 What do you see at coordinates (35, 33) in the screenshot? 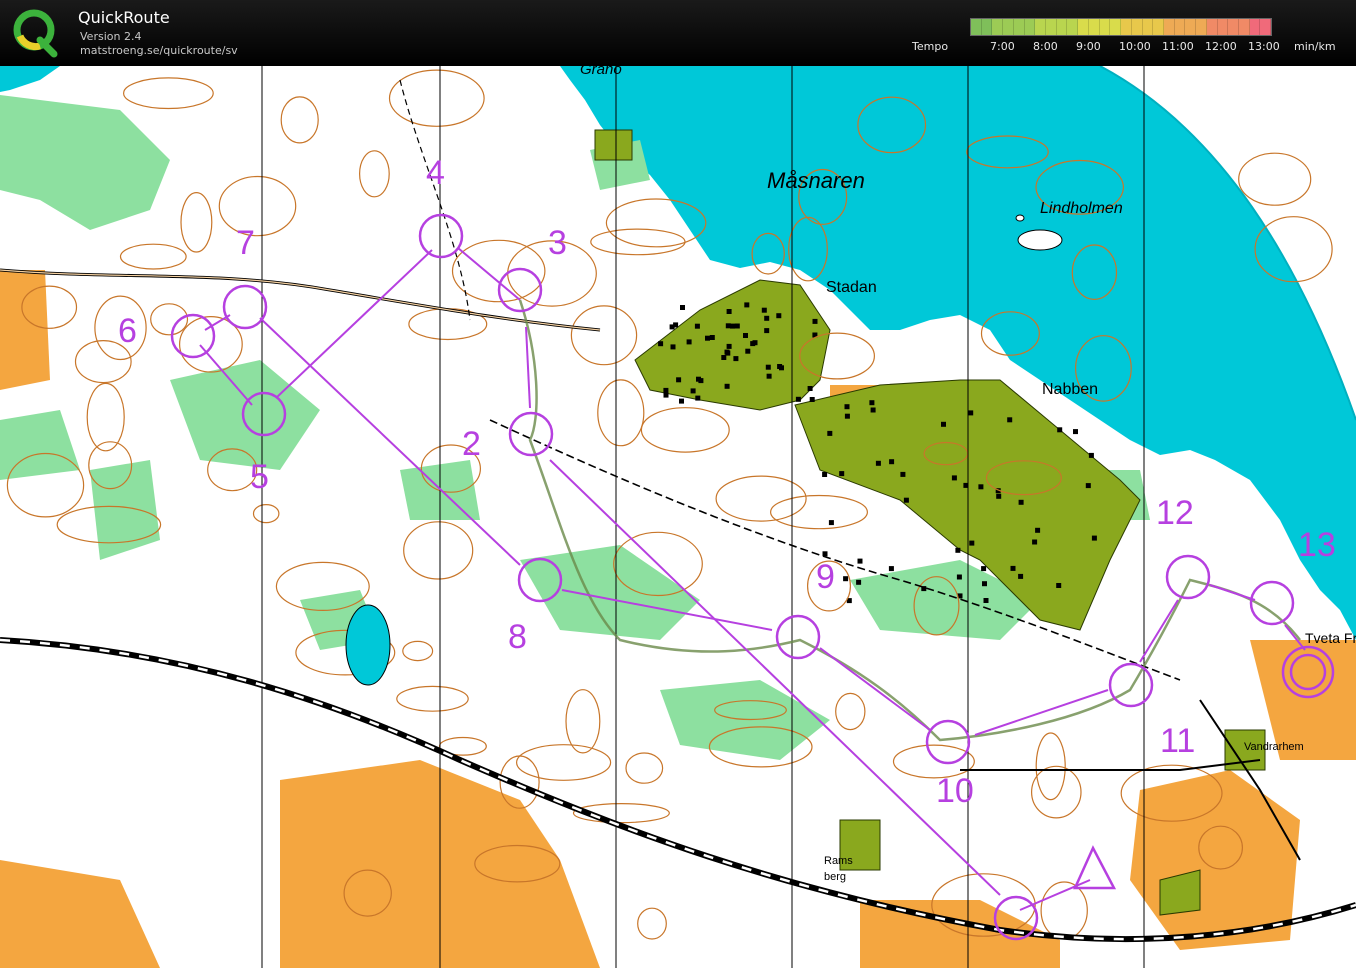
I see `quickroute-logo-icon` at bounding box center [35, 33].